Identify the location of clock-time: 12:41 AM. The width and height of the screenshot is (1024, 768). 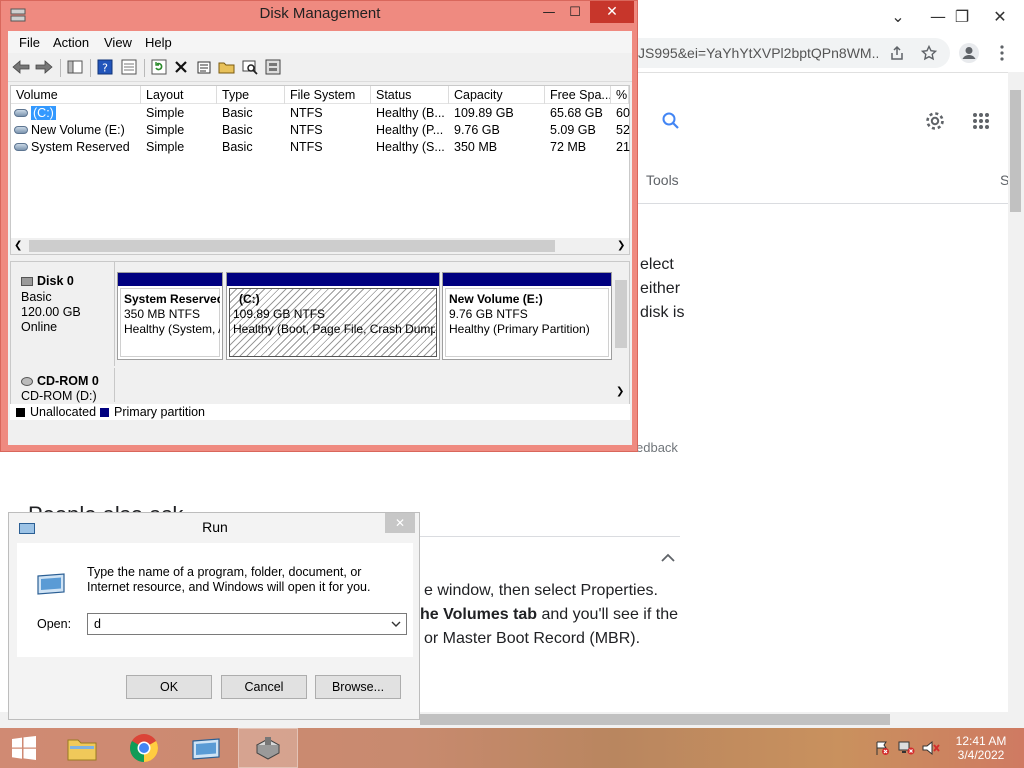
(981, 741).